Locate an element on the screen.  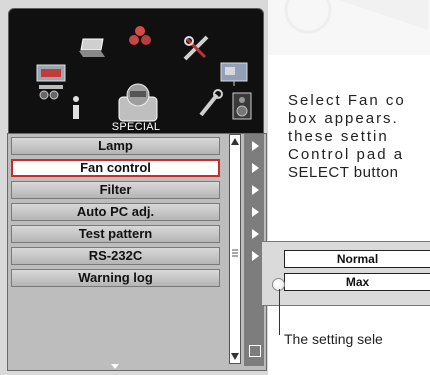
instruction-line: SELECT button is located at coordinates (343, 172).